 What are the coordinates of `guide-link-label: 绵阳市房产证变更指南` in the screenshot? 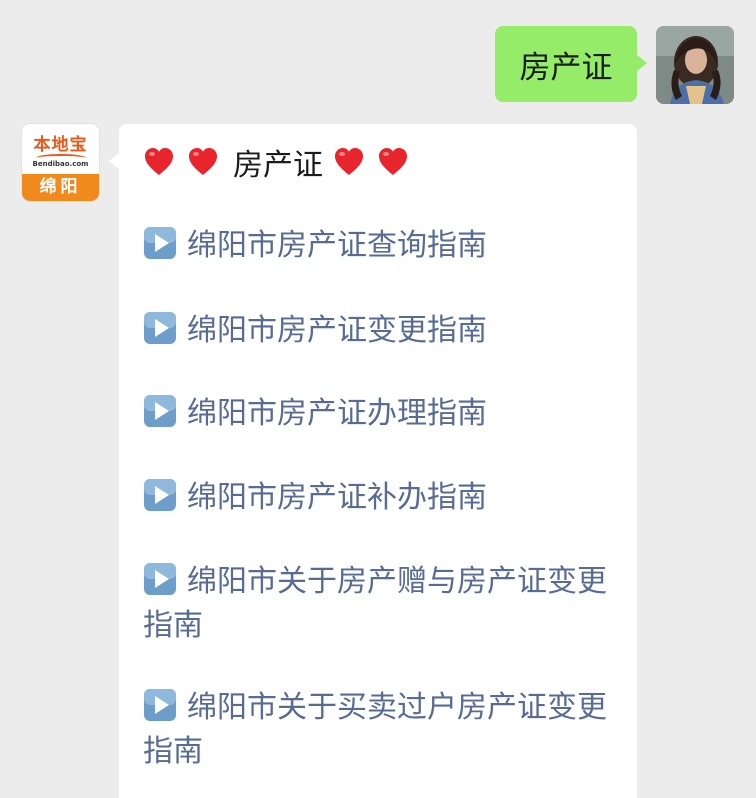 It's located at (337, 330).